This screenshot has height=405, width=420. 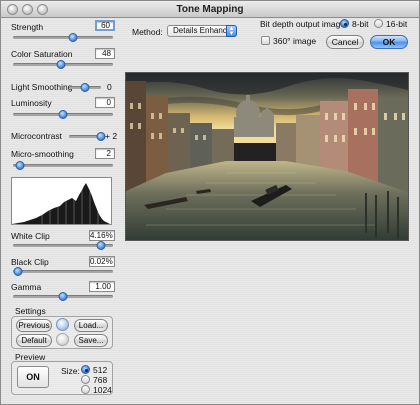 I want to click on size-1024-label: 1024, so click(x=102, y=390).